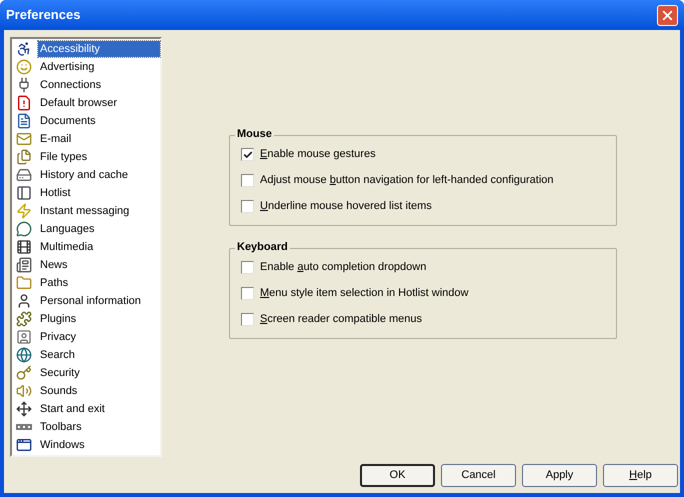 The width and height of the screenshot is (684, 497). What do you see at coordinates (85, 211) in the screenshot?
I see `sidebar-item: Instant messaging` at bounding box center [85, 211].